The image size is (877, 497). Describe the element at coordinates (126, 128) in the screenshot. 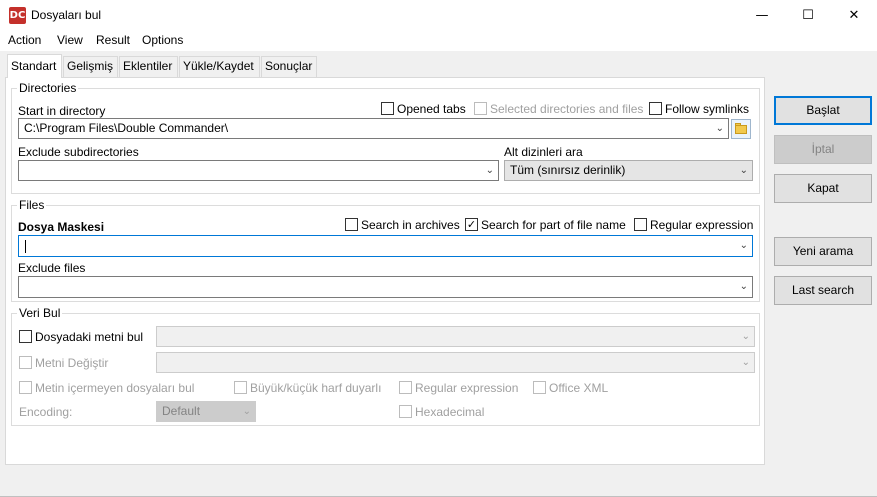

I see `start-directory-value: C:\Program Files\Double Commander\` at that location.